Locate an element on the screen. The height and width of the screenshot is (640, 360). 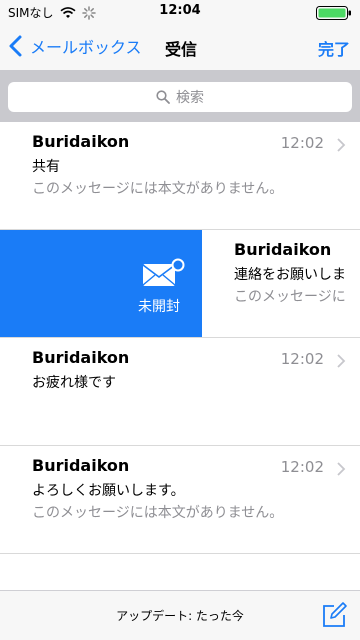
back-button: メールボックス is located at coordinates (75, 46).